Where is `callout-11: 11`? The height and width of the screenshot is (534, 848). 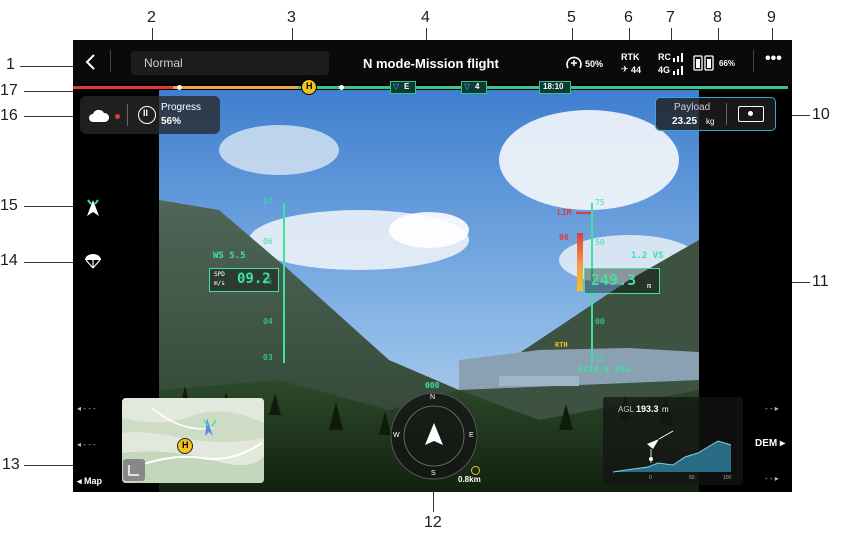
callout-11: 11 is located at coordinates (820, 281).